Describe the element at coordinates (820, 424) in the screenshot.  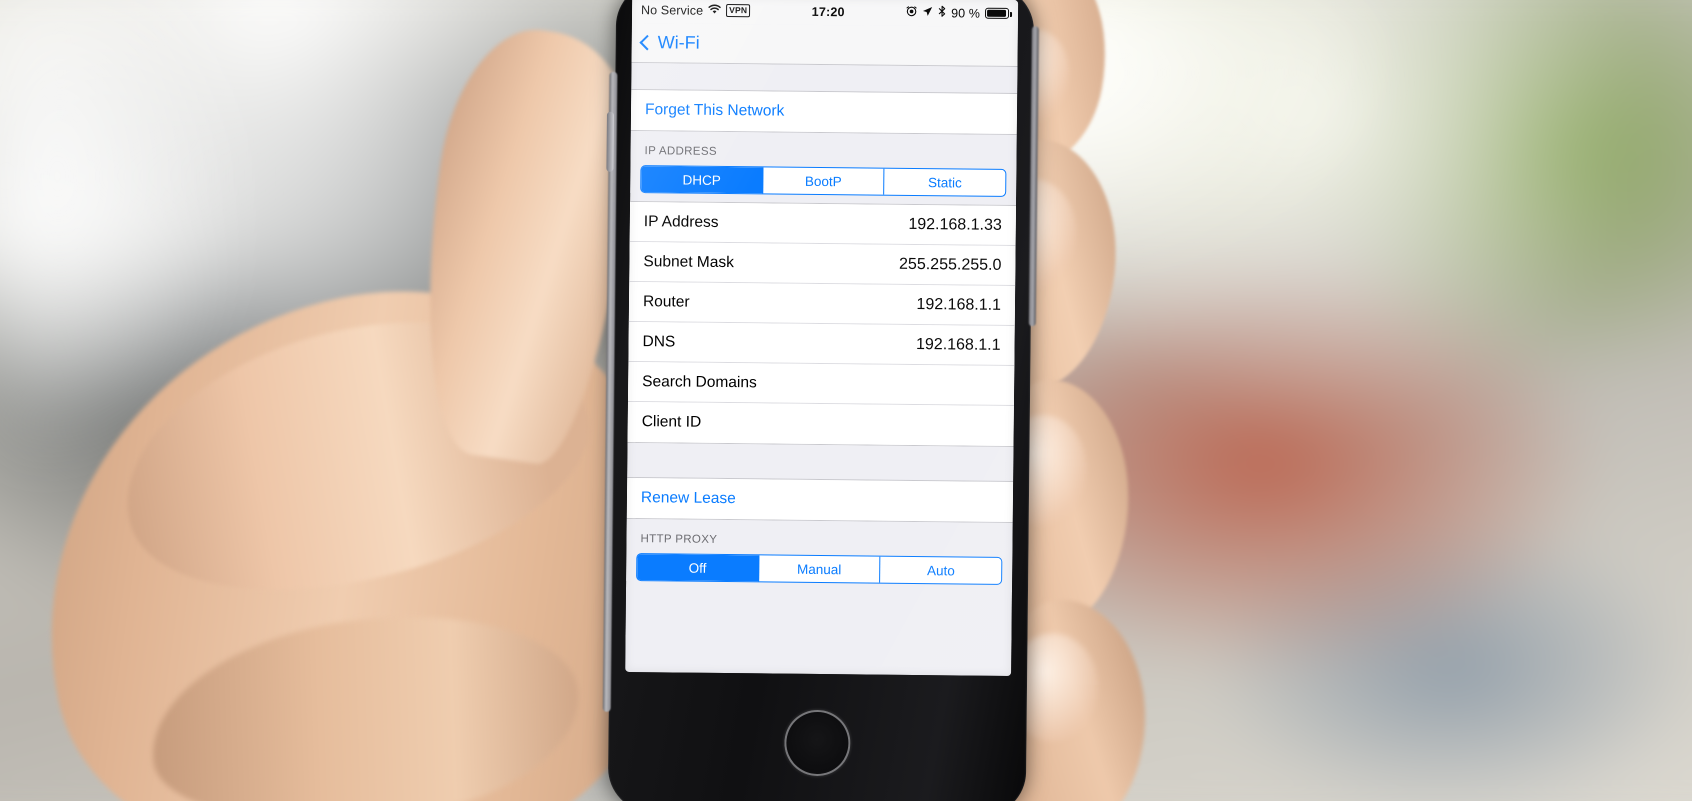
I see `table-row-client-id: Client ID` at that location.